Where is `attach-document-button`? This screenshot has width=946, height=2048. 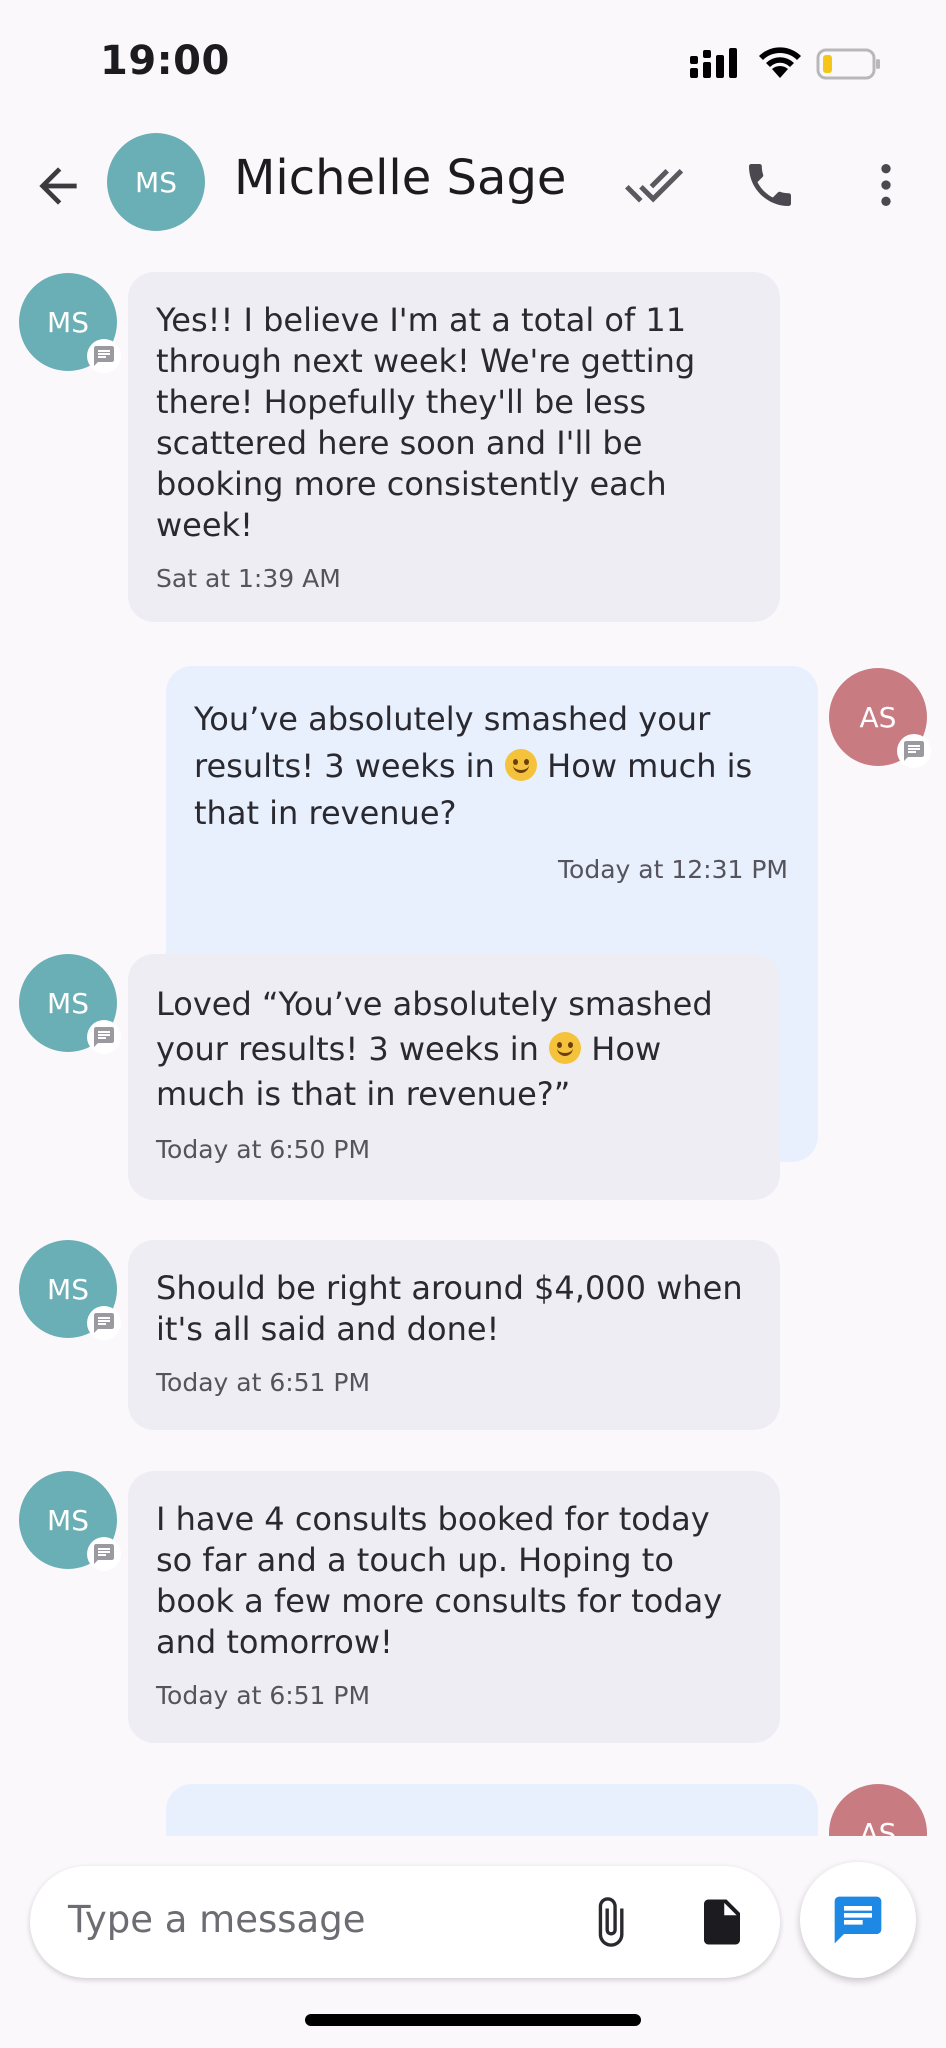 attach-document-button is located at coordinates (722, 1922).